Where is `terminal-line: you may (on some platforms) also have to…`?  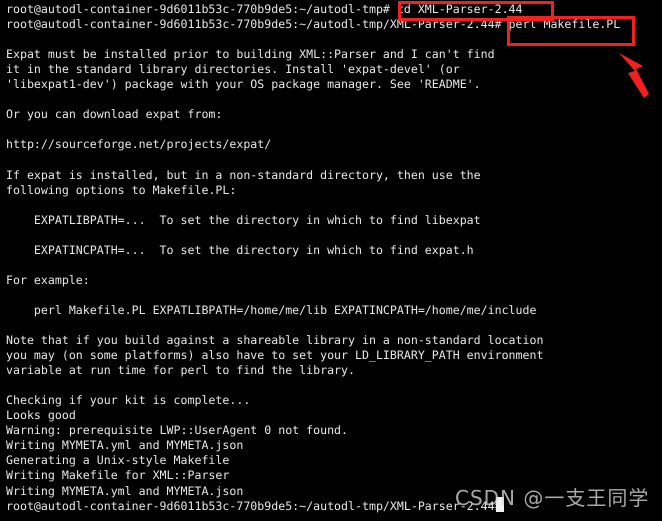 terminal-line: you may (on some platforms) also have to… is located at coordinates (275, 355).